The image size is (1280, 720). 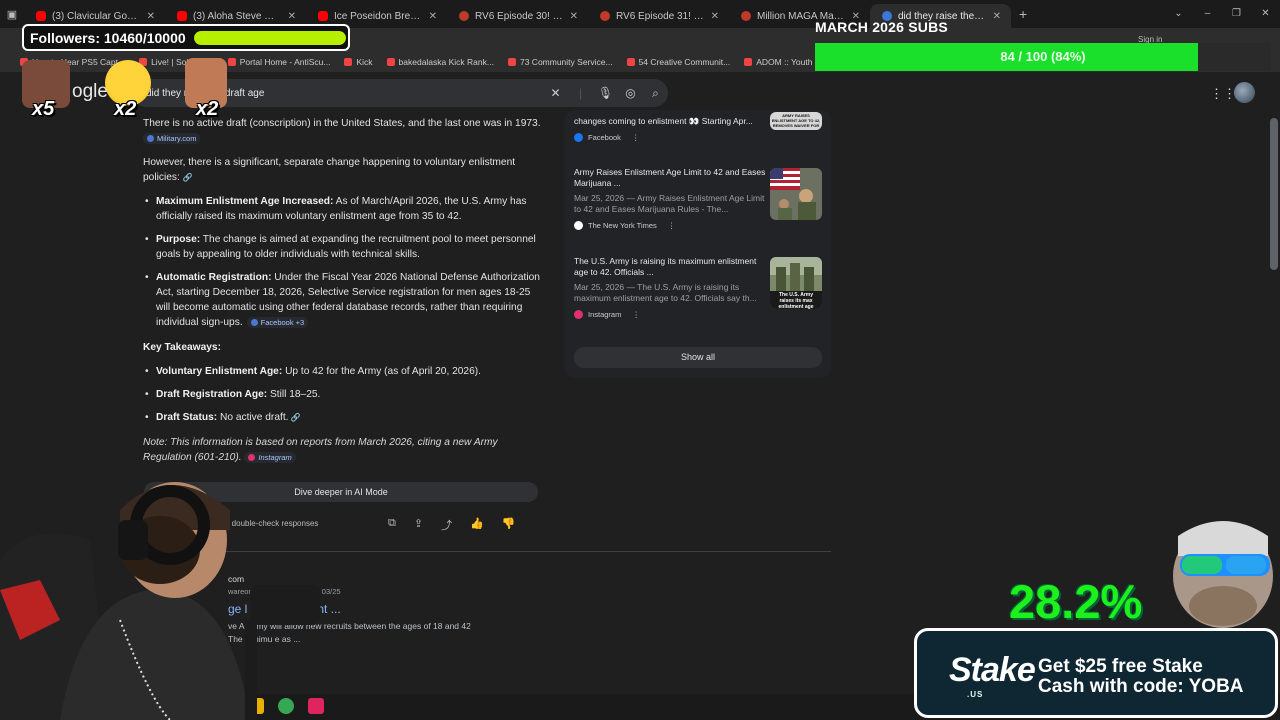 I want to click on thumbs-down-icon: 👎, so click(x=509, y=525).